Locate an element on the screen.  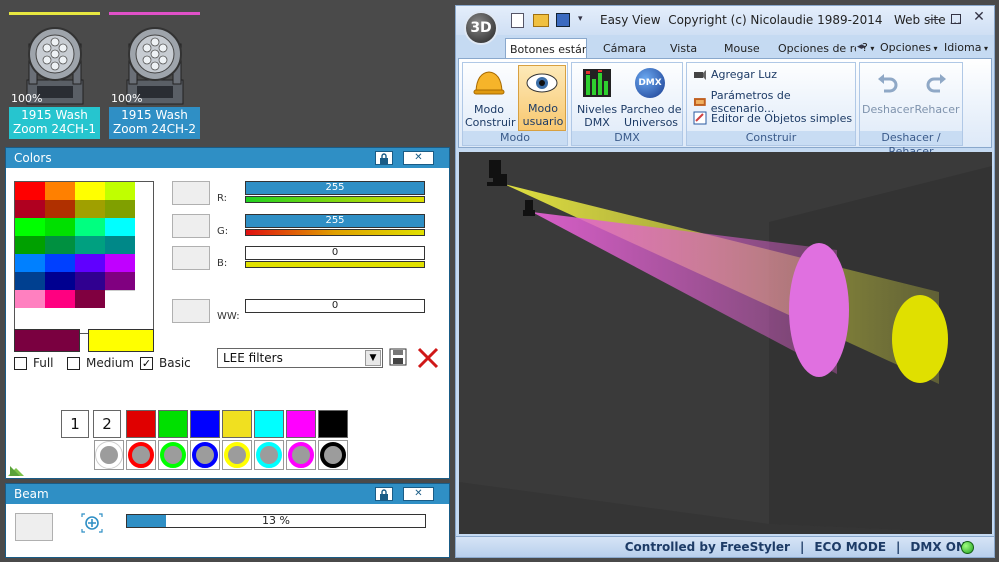
new-file-icon is located at coordinates (517, 20).